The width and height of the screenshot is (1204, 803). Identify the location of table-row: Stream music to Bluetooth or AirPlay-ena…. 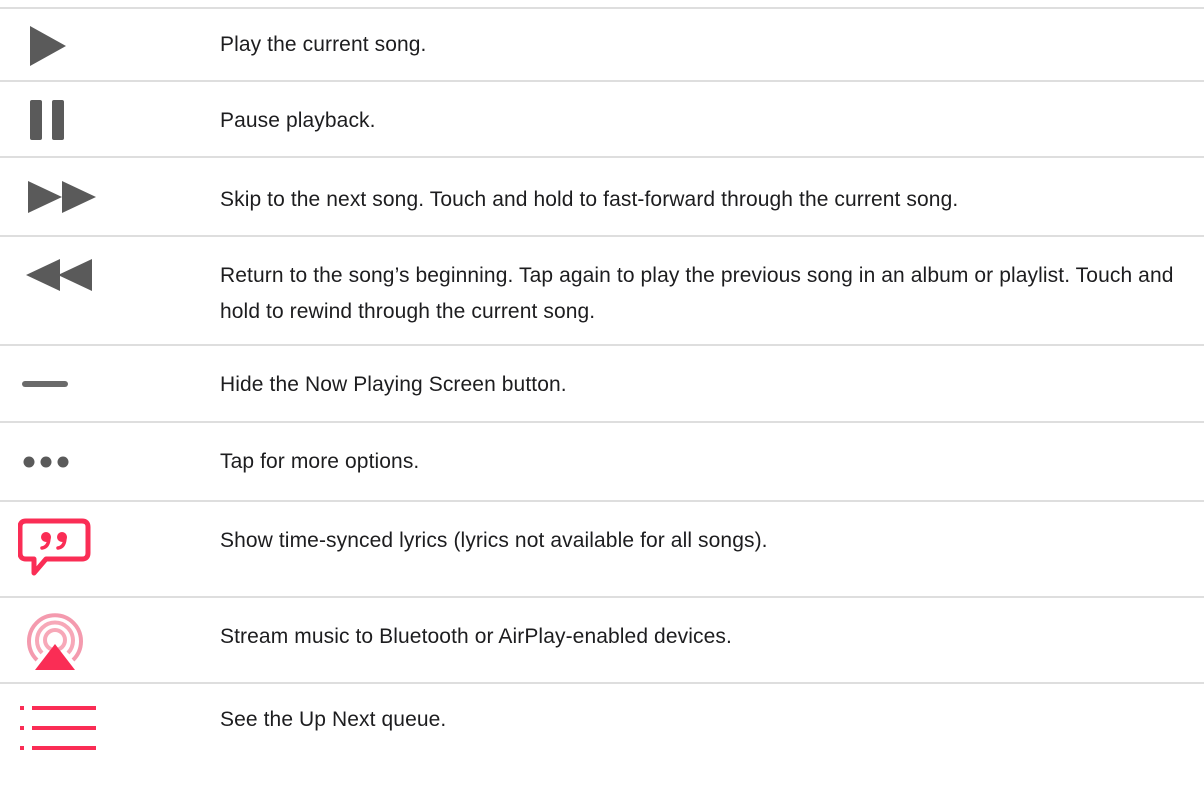
(602, 641).